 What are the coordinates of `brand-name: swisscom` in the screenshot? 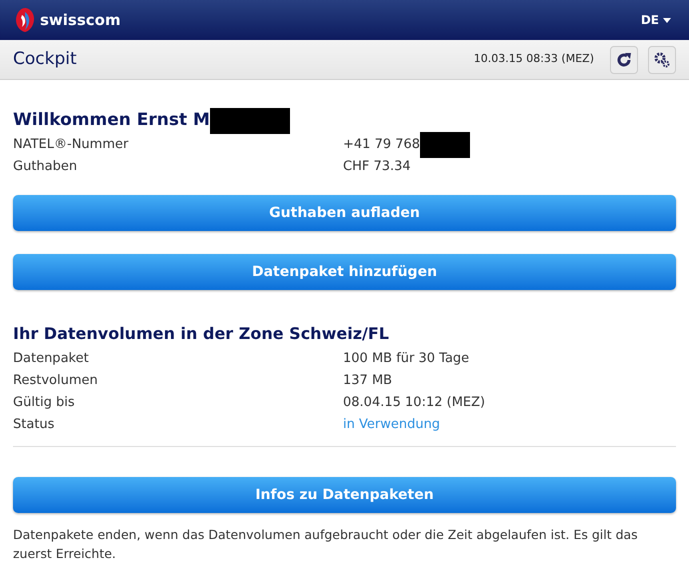 It's located at (80, 20).